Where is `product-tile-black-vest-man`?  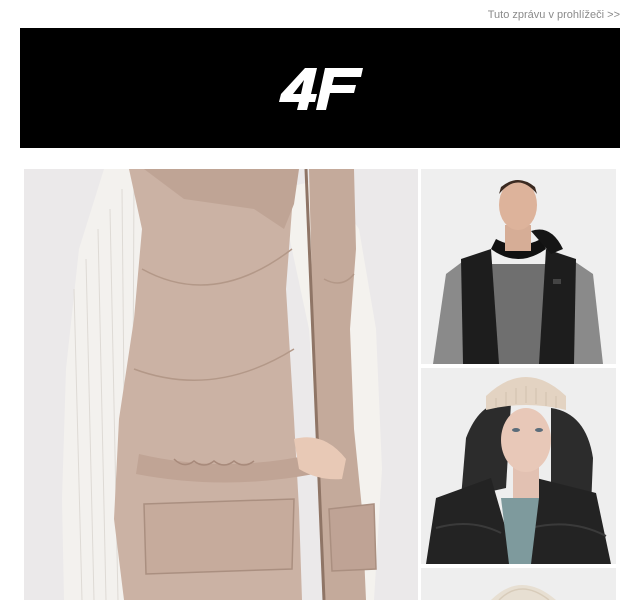 product-tile-black-vest-man is located at coordinates (518, 266).